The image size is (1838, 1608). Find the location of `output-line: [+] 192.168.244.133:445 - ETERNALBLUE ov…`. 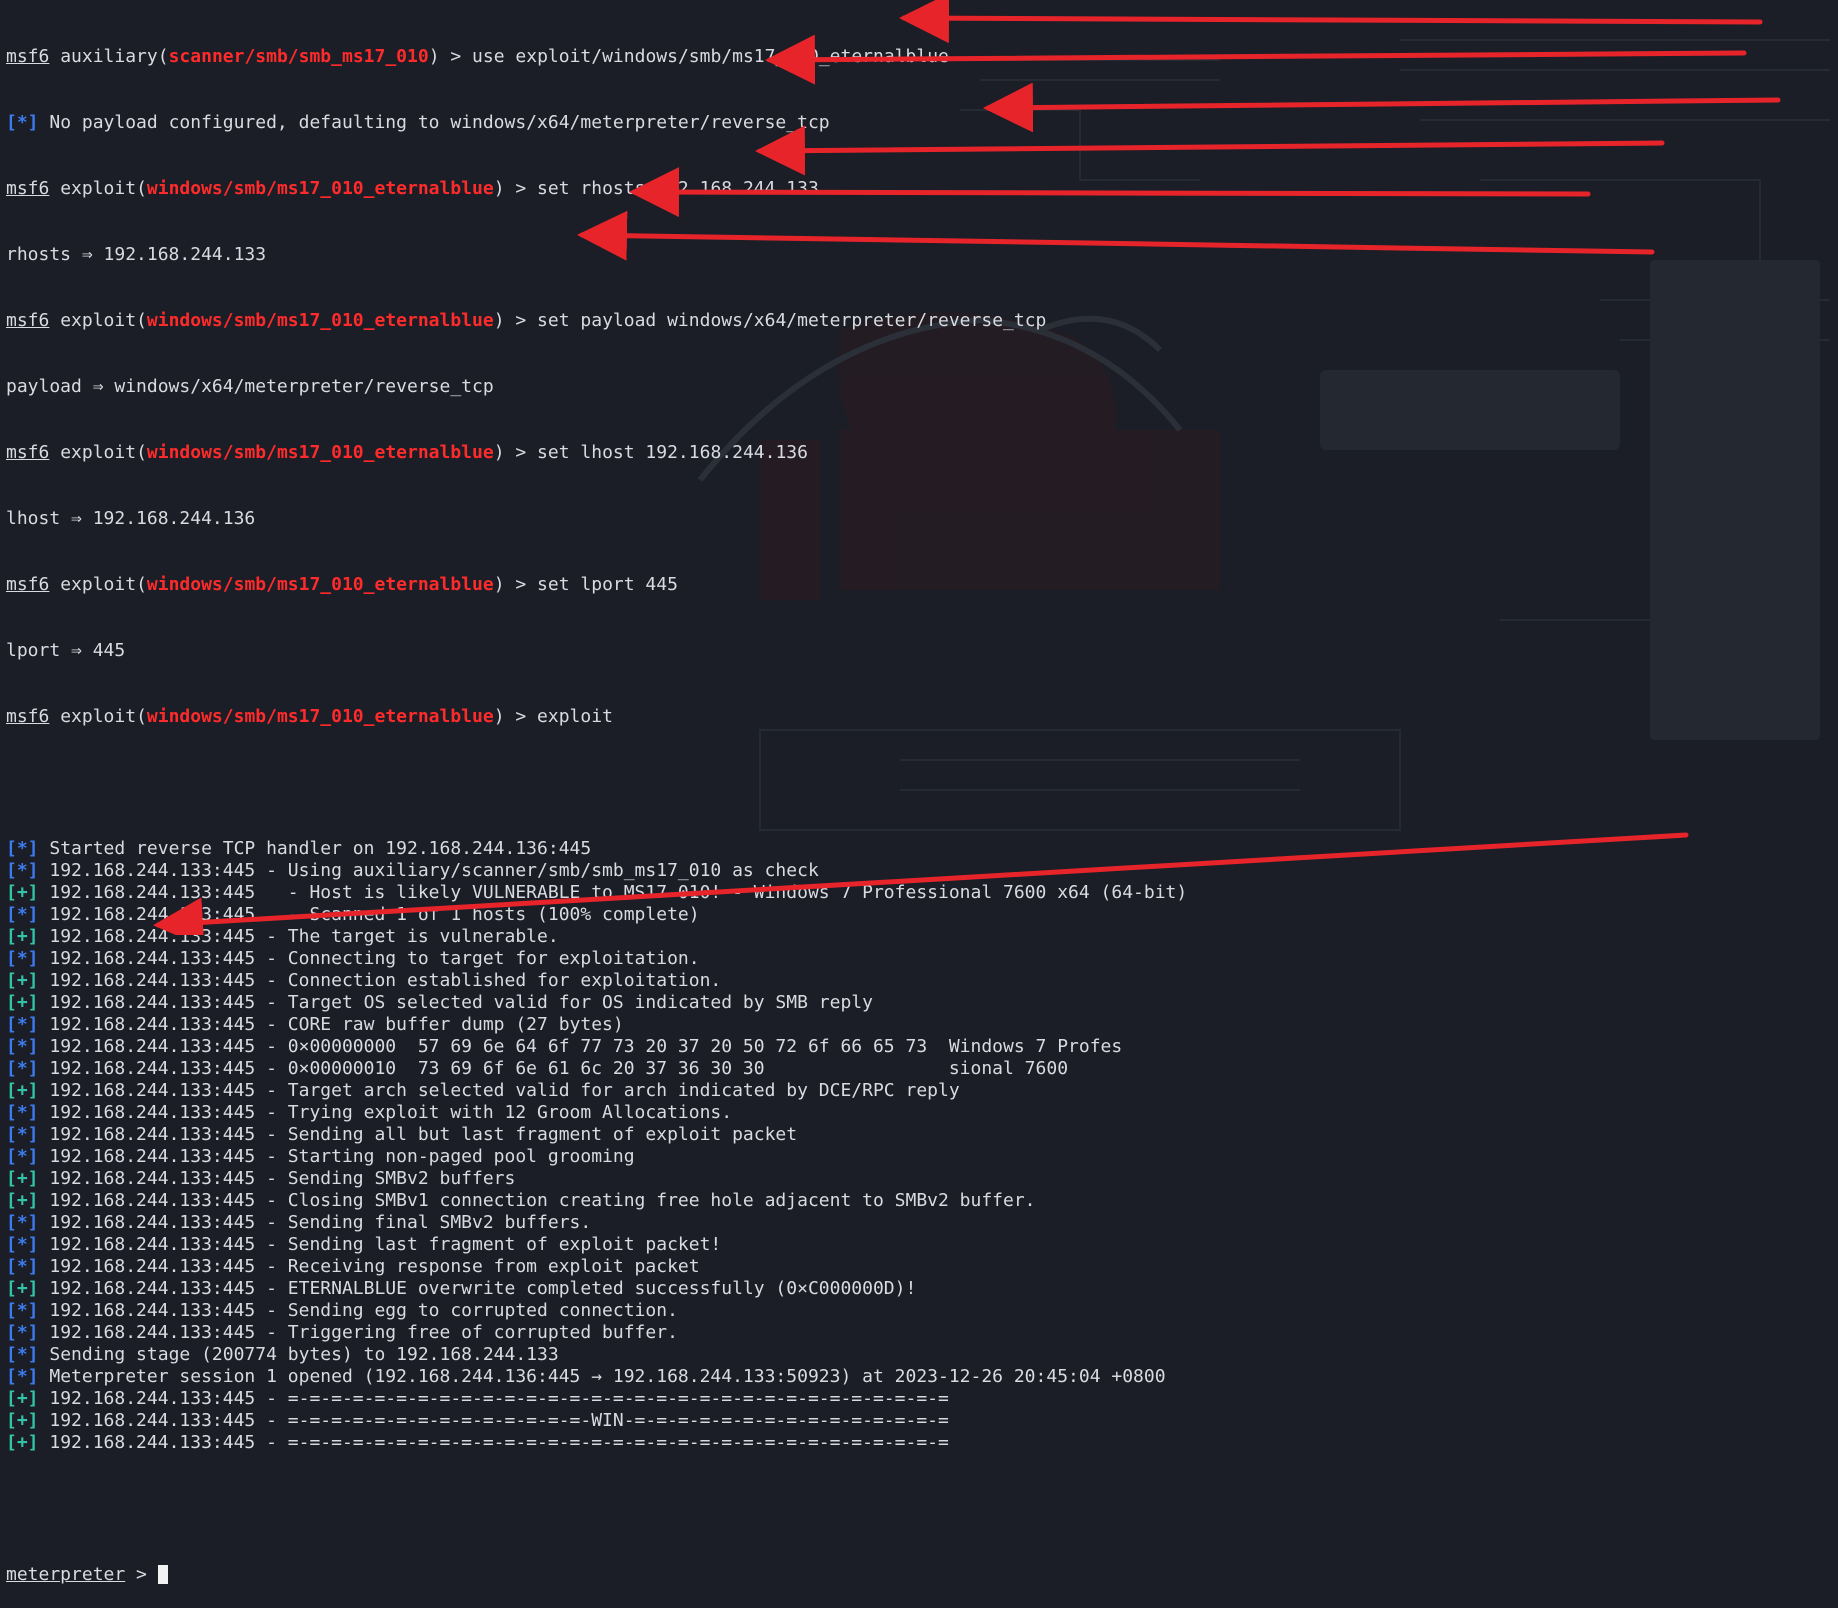

output-line: [+] 192.168.244.133:445 - ETERNALBLUE ov… is located at coordinates (919, 1289).